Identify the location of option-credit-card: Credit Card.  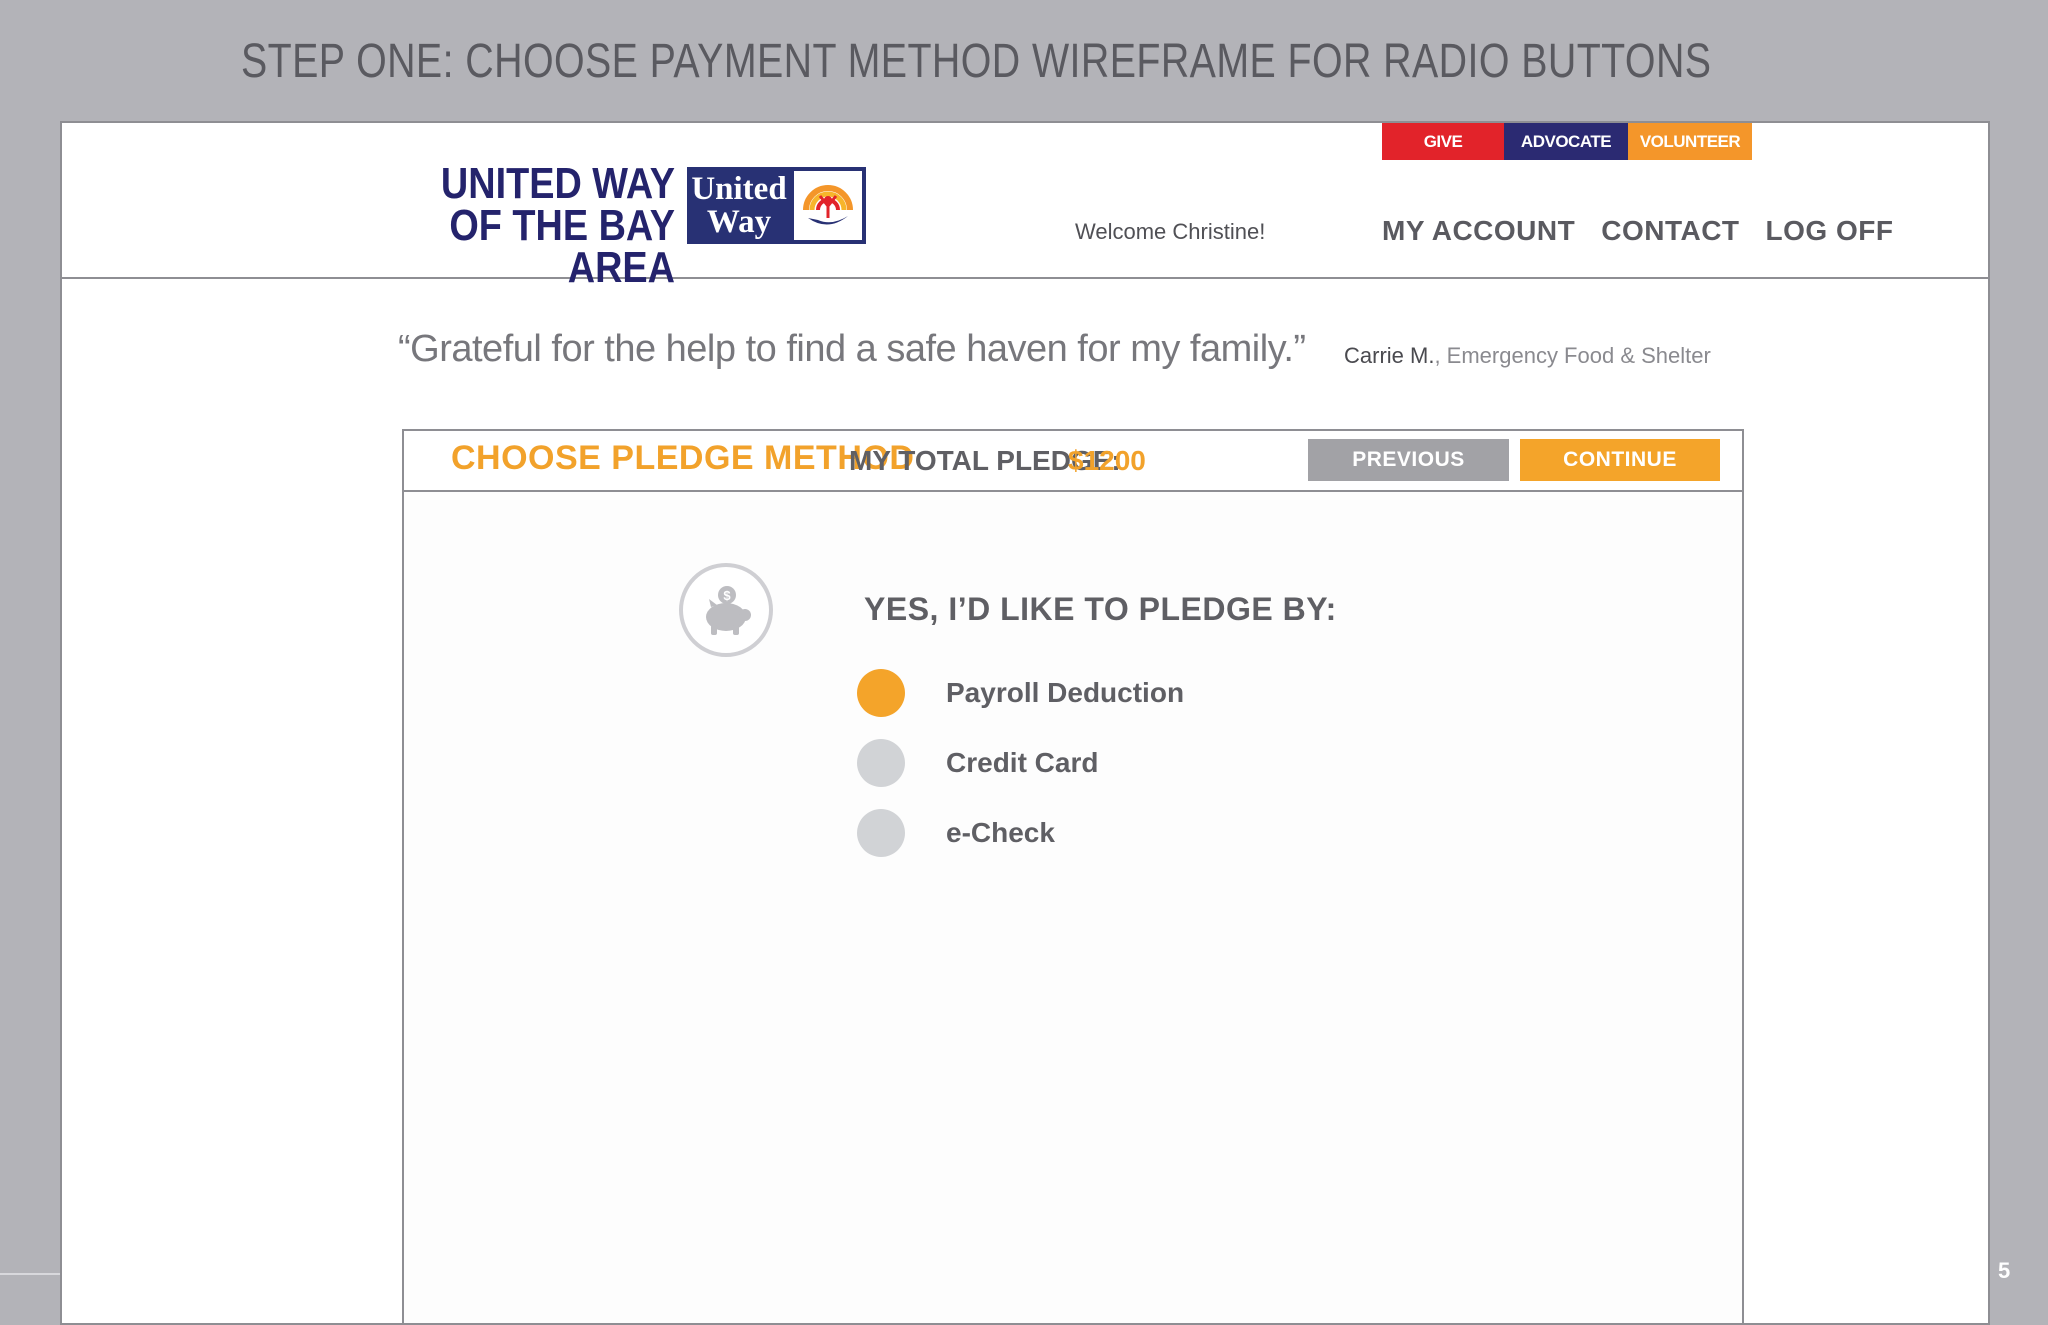
(977, 763).